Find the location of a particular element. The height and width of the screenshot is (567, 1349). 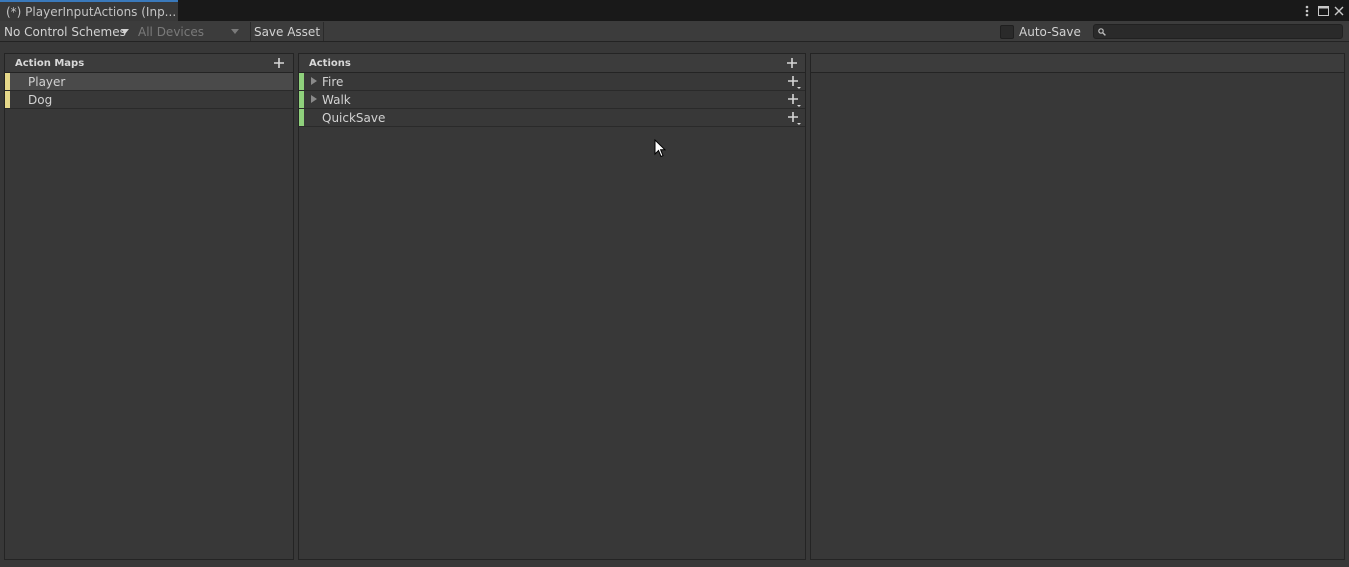

action-map-label: Player is located at coordinates (47, 81).